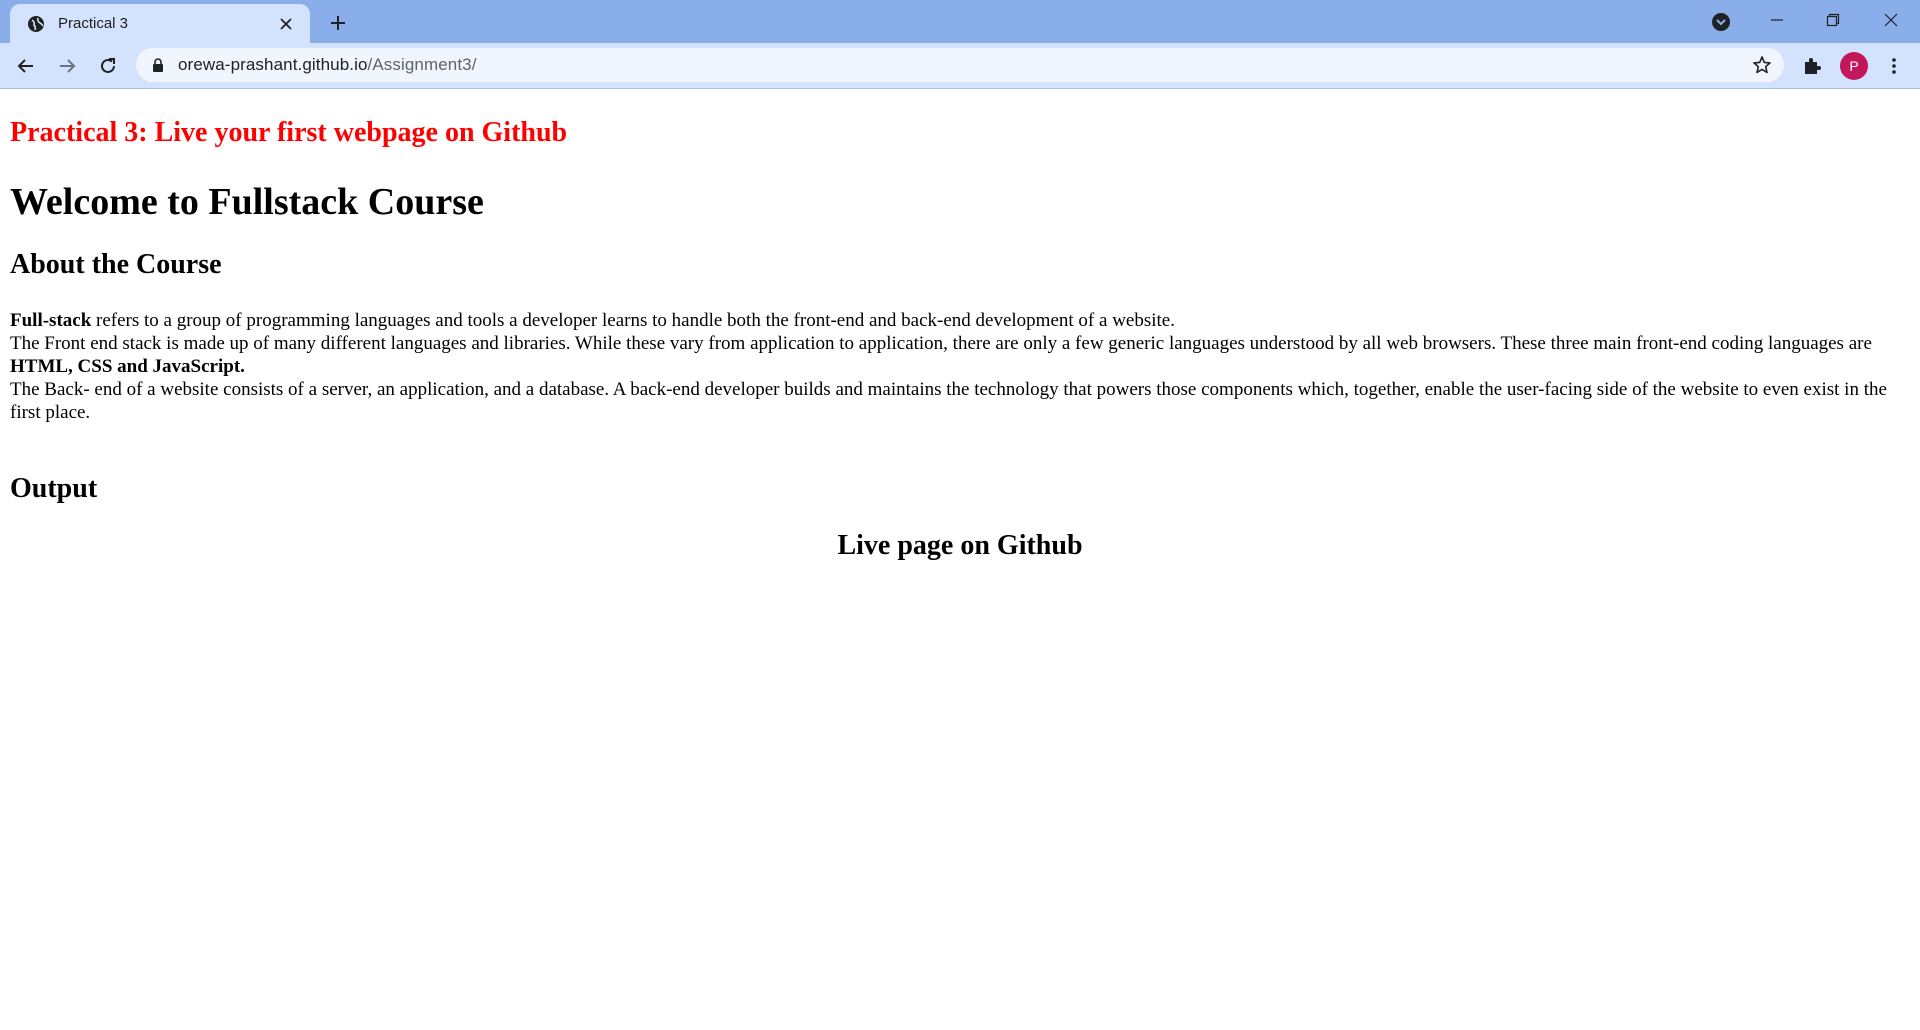 This screenshot has height=1030, width=1920. What do you see at coordinates (338, 23) in the screenshot?
I see `plus-icon` at bounding box center [338, 23].